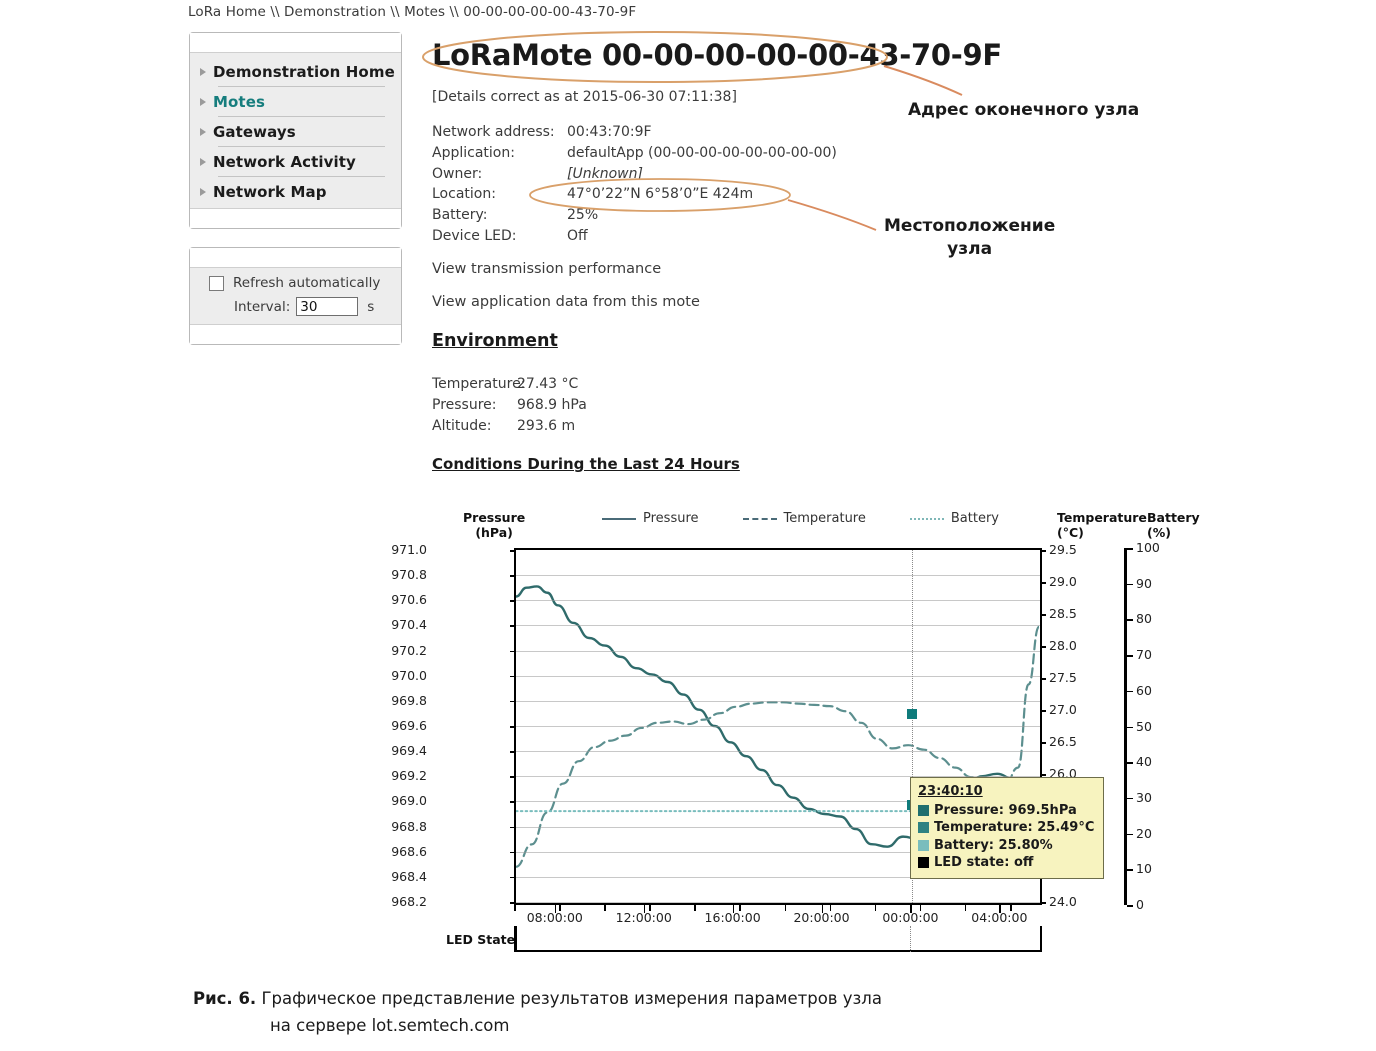 The image size is (1376, 1051). Describe the element at coordinates (660, 194) in the screenshot. I see `detail-value: 47°0’22”N 6°58’0”E 424m` at that location.